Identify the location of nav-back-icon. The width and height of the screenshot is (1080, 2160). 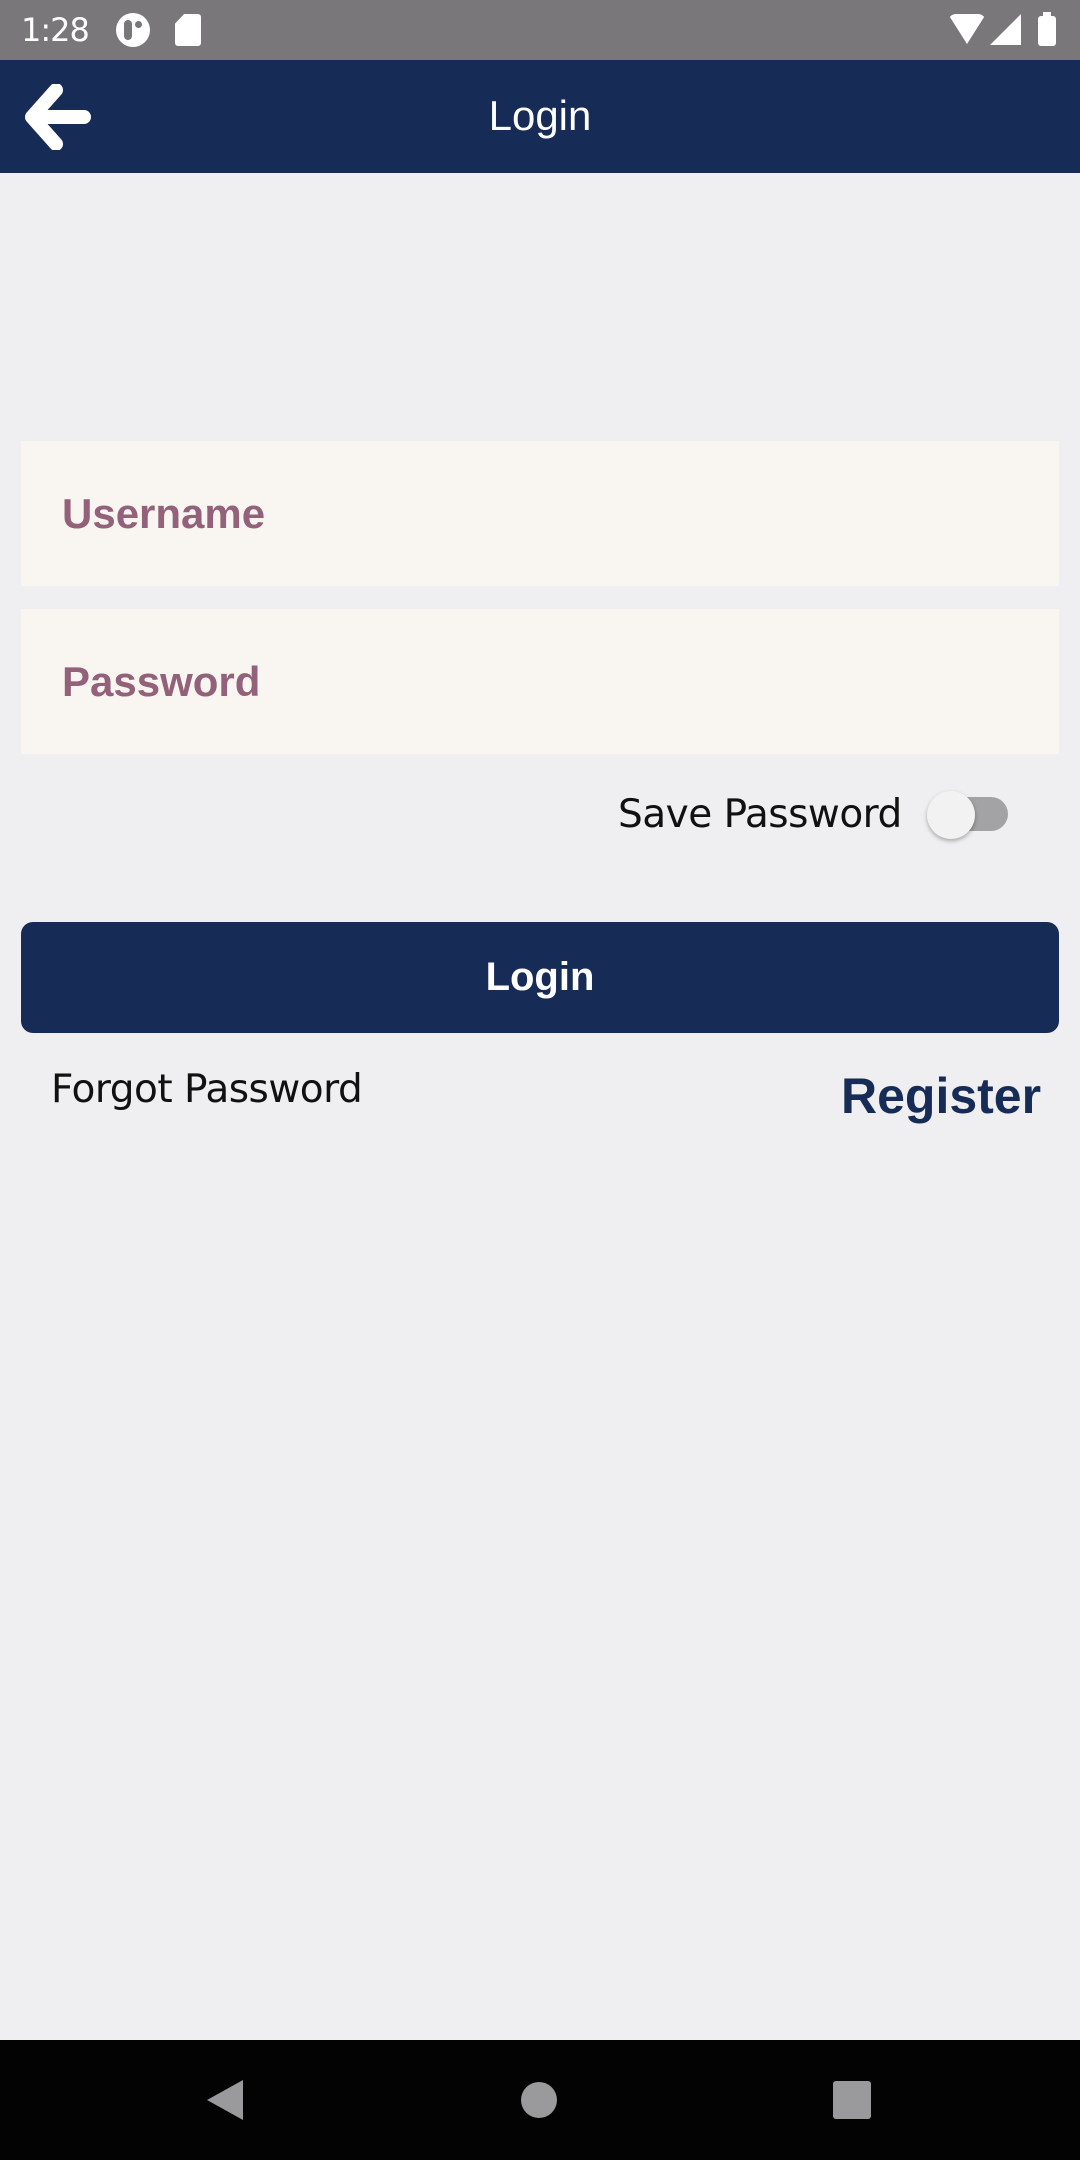
(225, 2100).